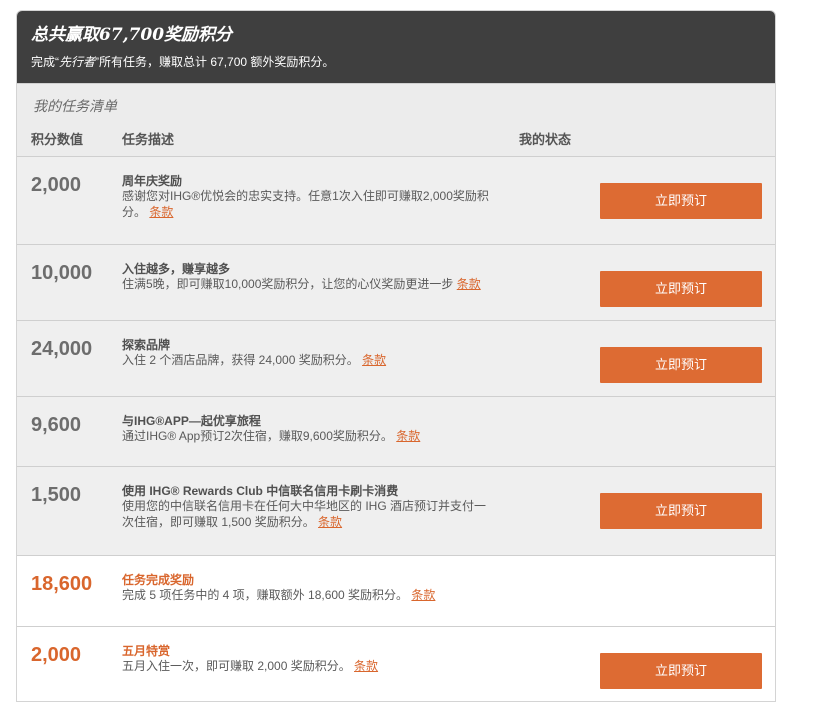  Describe the element at coordinates (148, 139) in the screenshot. I see `column-header-description: 任务描述` at that location.